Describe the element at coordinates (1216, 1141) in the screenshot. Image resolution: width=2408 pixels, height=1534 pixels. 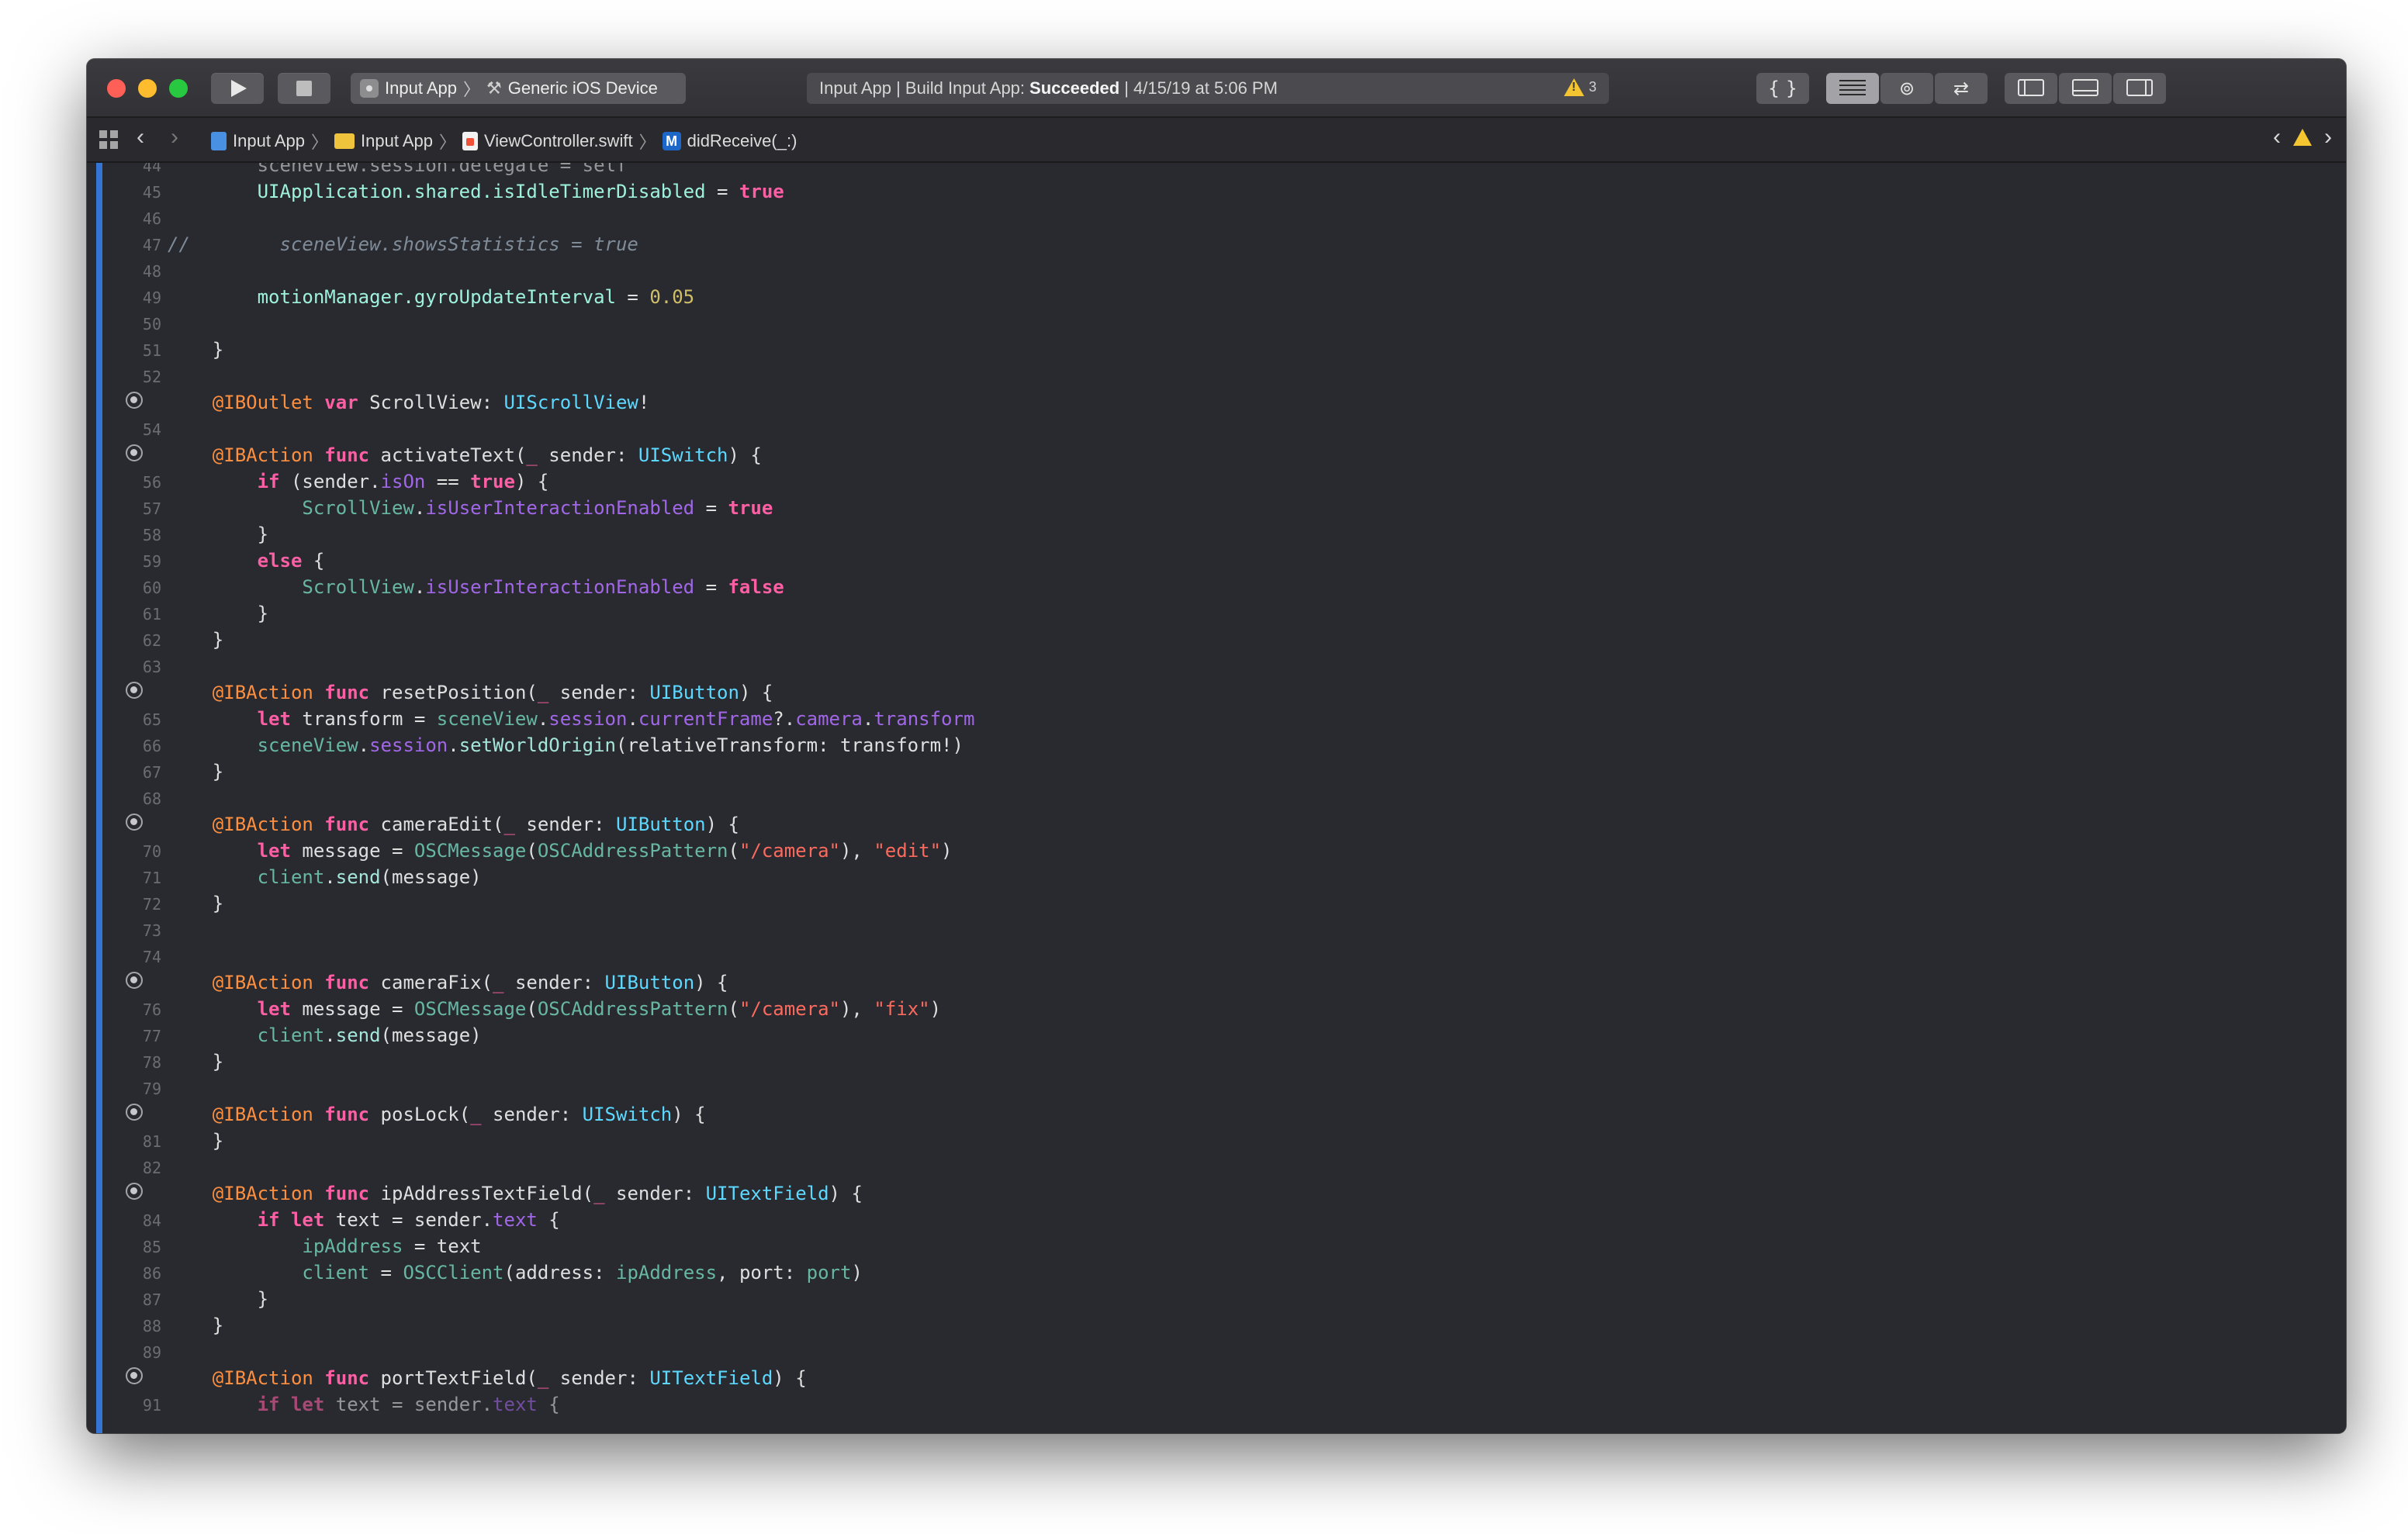
I see `code-line: 81 }` at that location.